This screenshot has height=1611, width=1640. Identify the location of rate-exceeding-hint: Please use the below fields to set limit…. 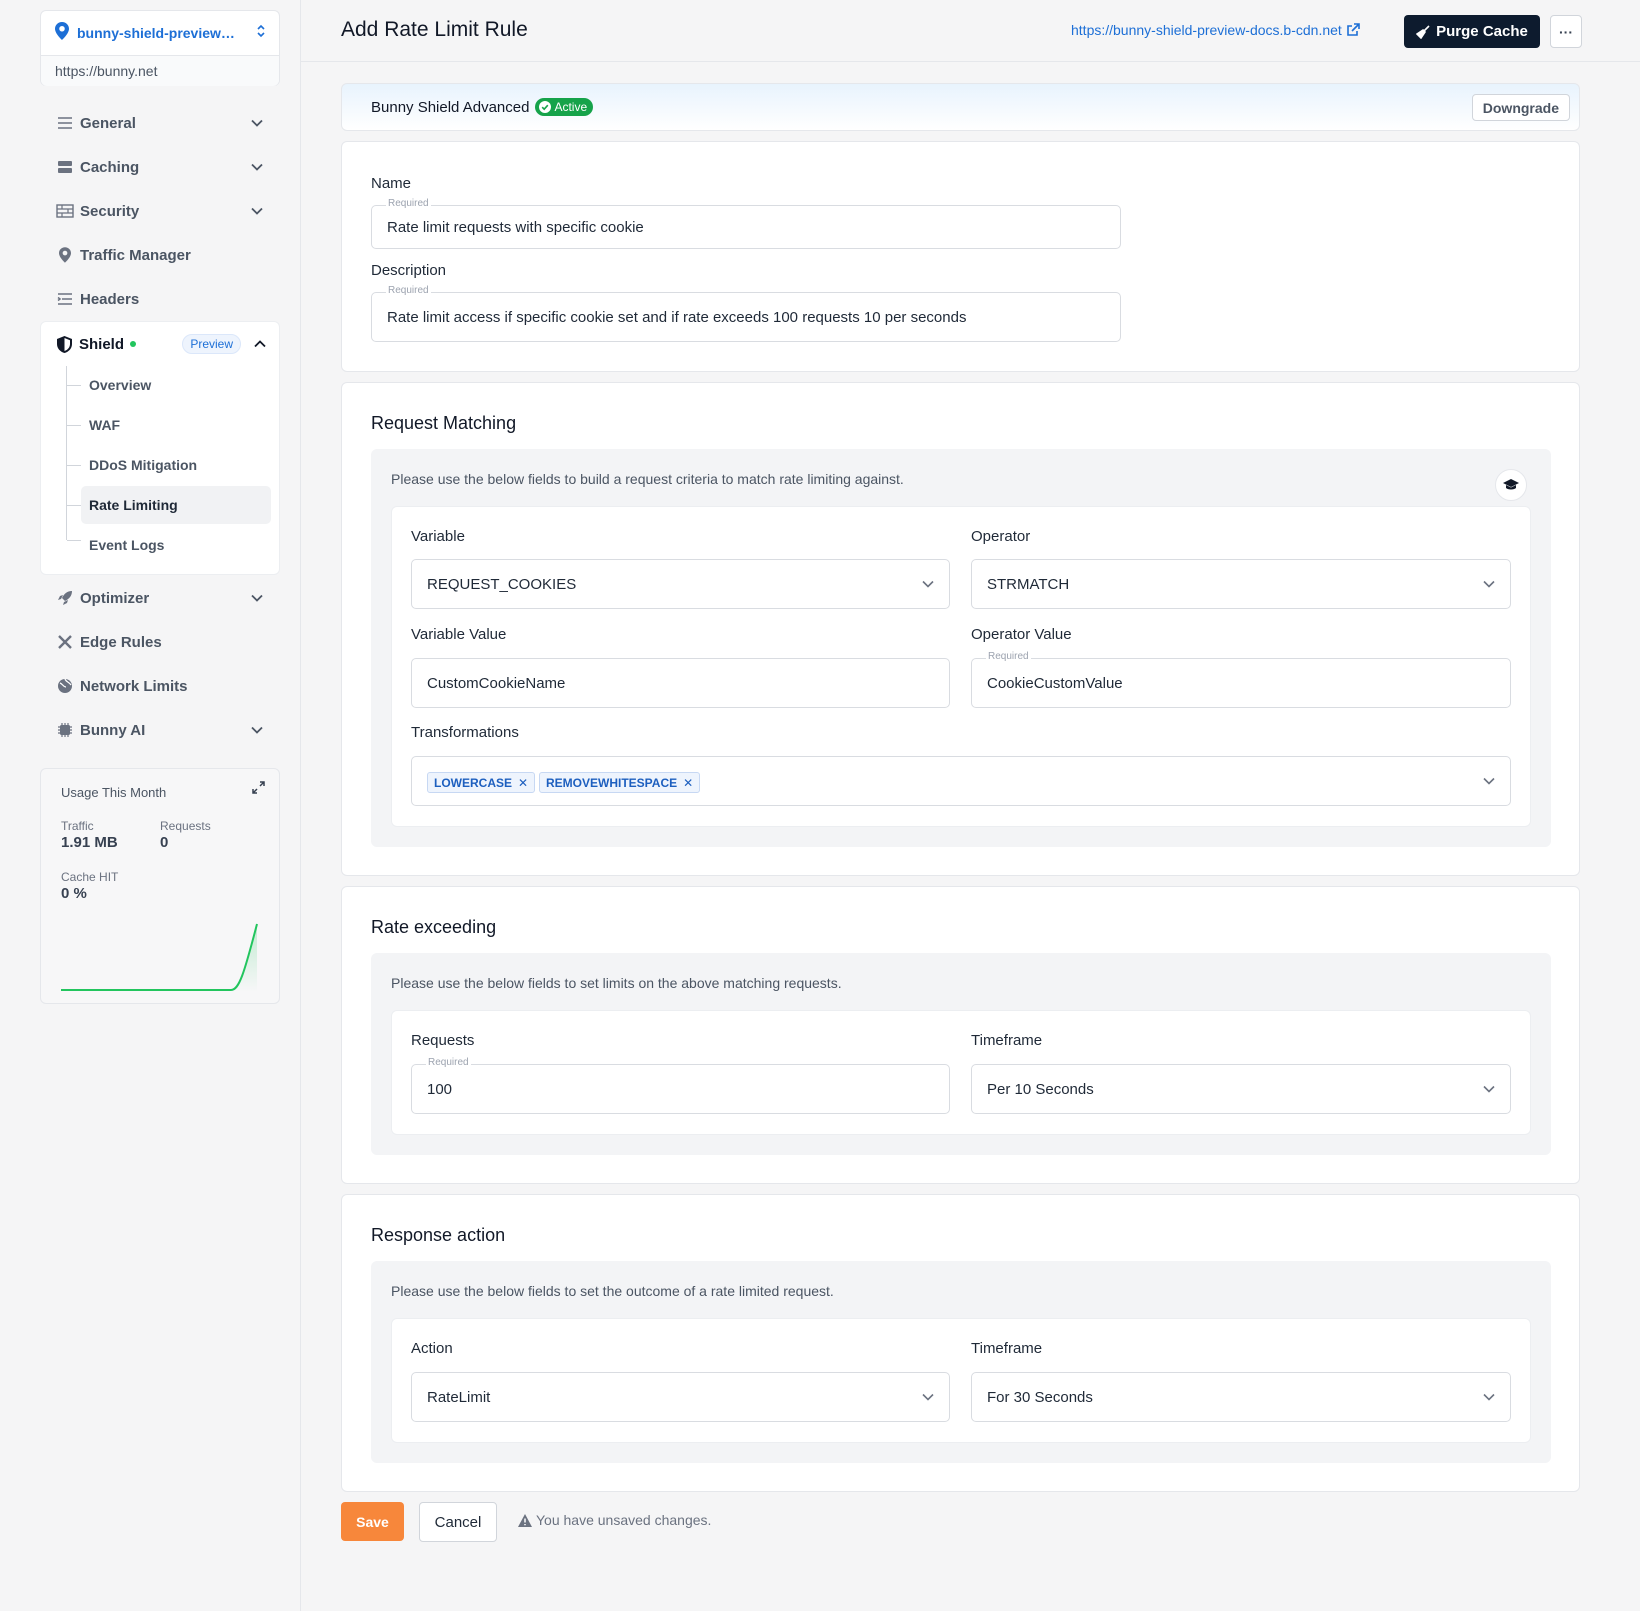
(616, 983).